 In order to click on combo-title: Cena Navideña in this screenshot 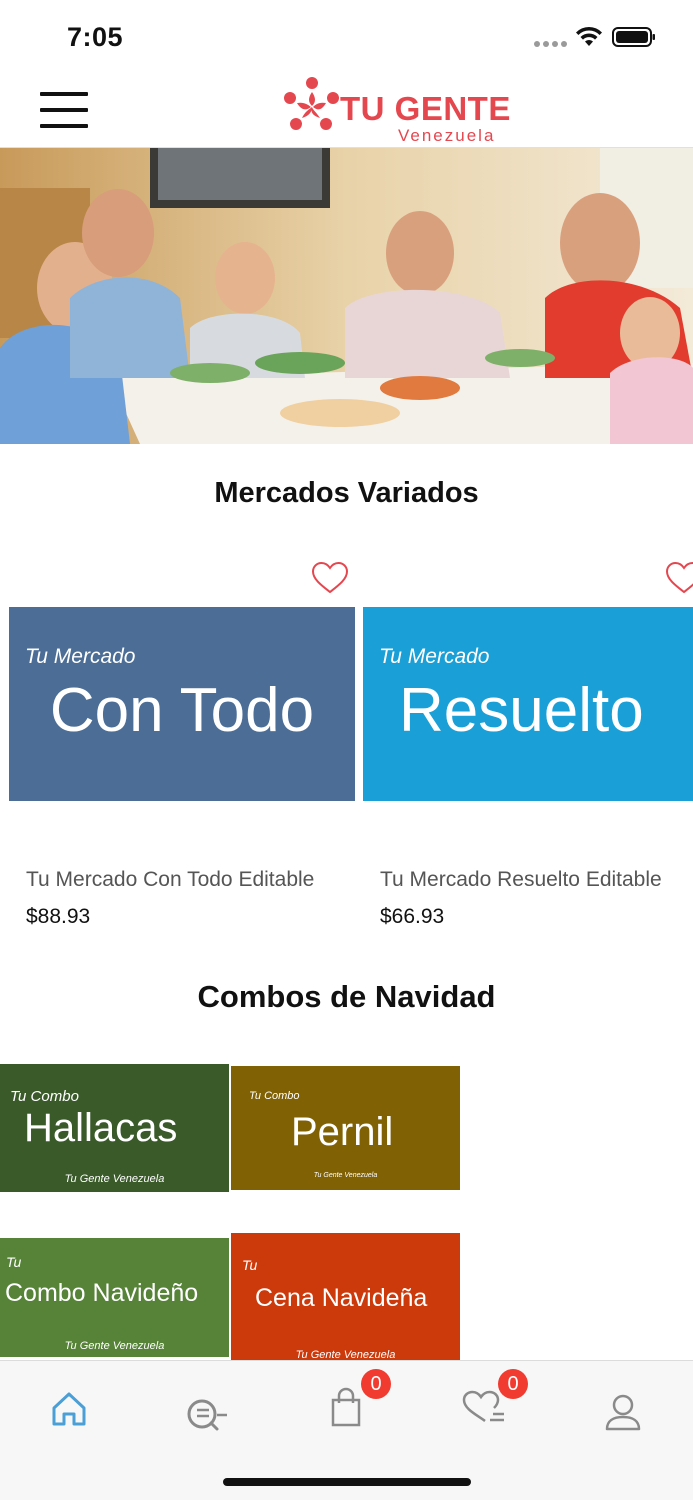, I will do `click(341, 1298)`.